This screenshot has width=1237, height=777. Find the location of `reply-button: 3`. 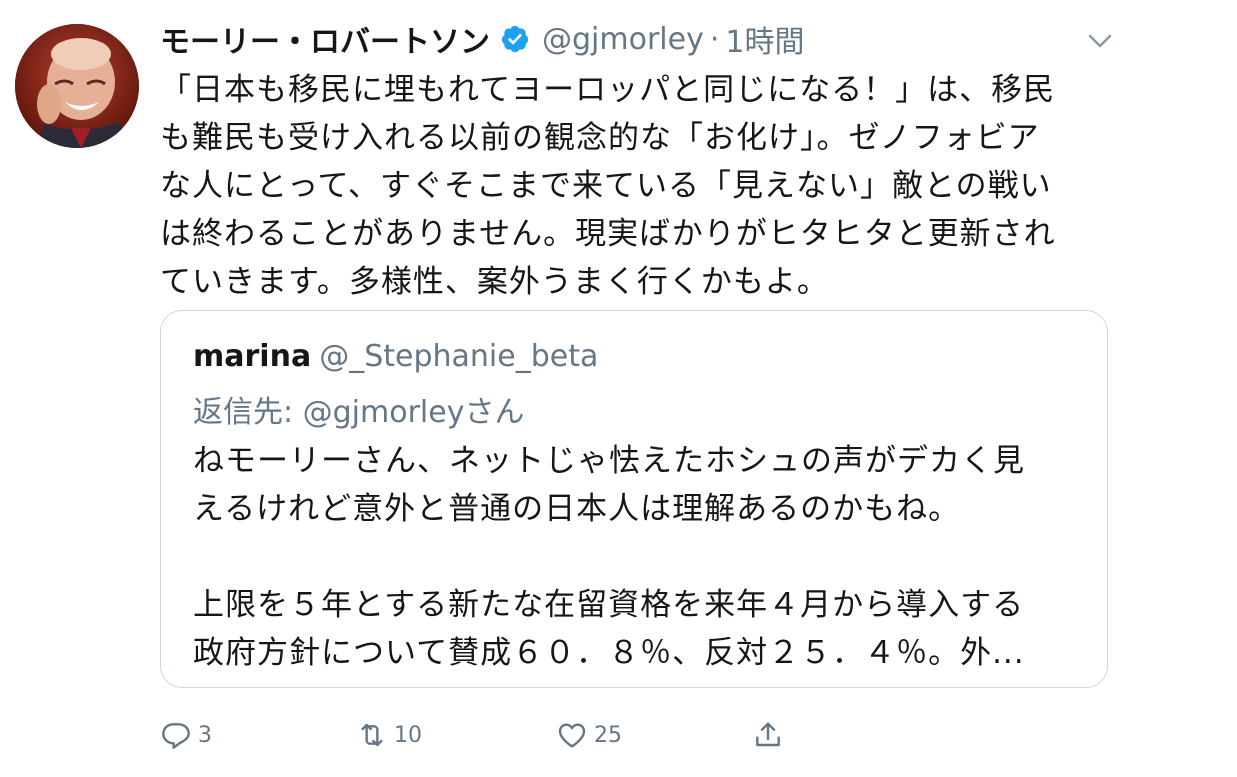

reply-button: 3 is located at coordinates (186, 735).